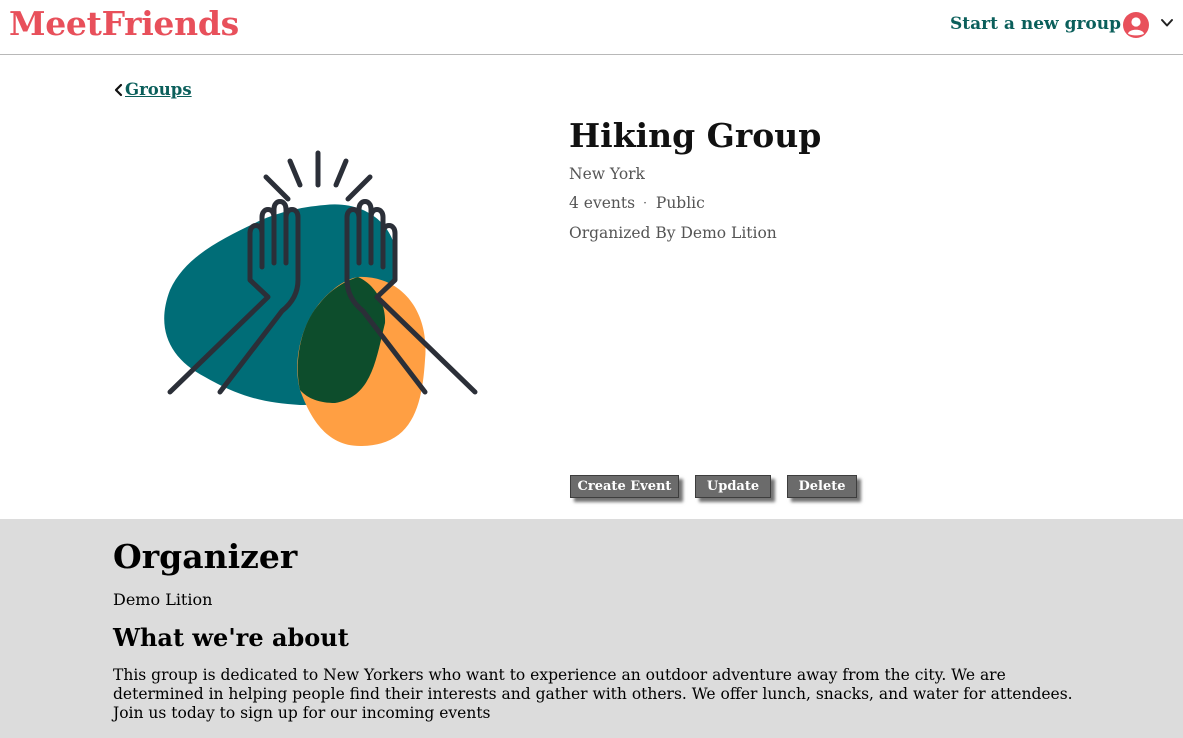 This screenshot has height=738, width=1183. I want to click on back-to-groups-link: Groups, so click(152, 89).